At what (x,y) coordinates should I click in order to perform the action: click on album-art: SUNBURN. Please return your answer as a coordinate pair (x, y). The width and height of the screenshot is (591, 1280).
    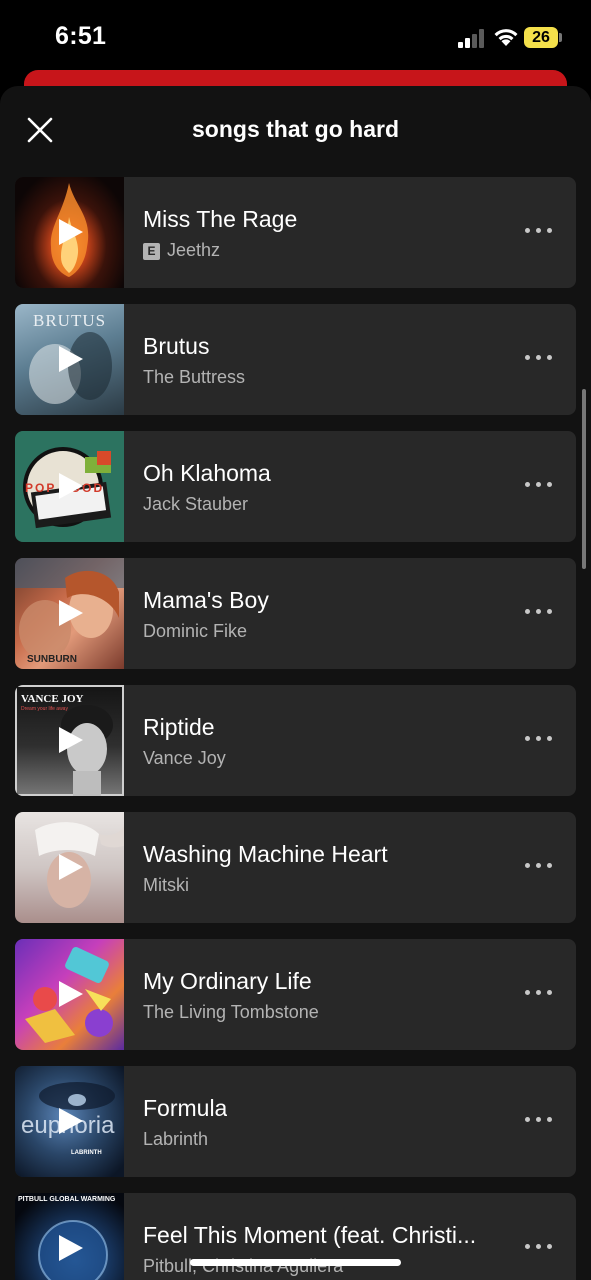
    Looking at the image, I should click on (69, 613).